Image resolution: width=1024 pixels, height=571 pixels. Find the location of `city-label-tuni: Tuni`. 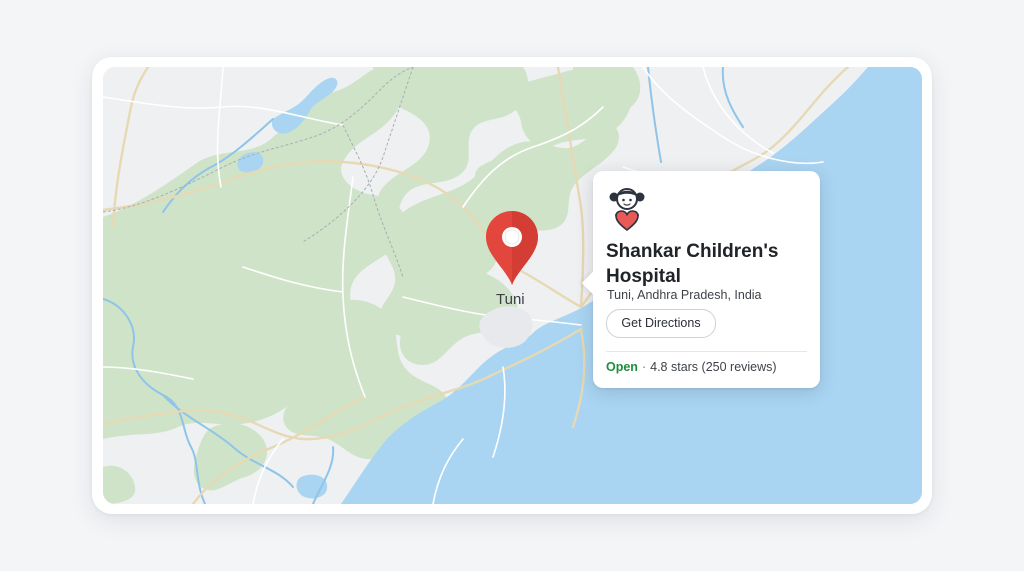

city-label-tuni: Tuni is located at coordinates (510, 299).